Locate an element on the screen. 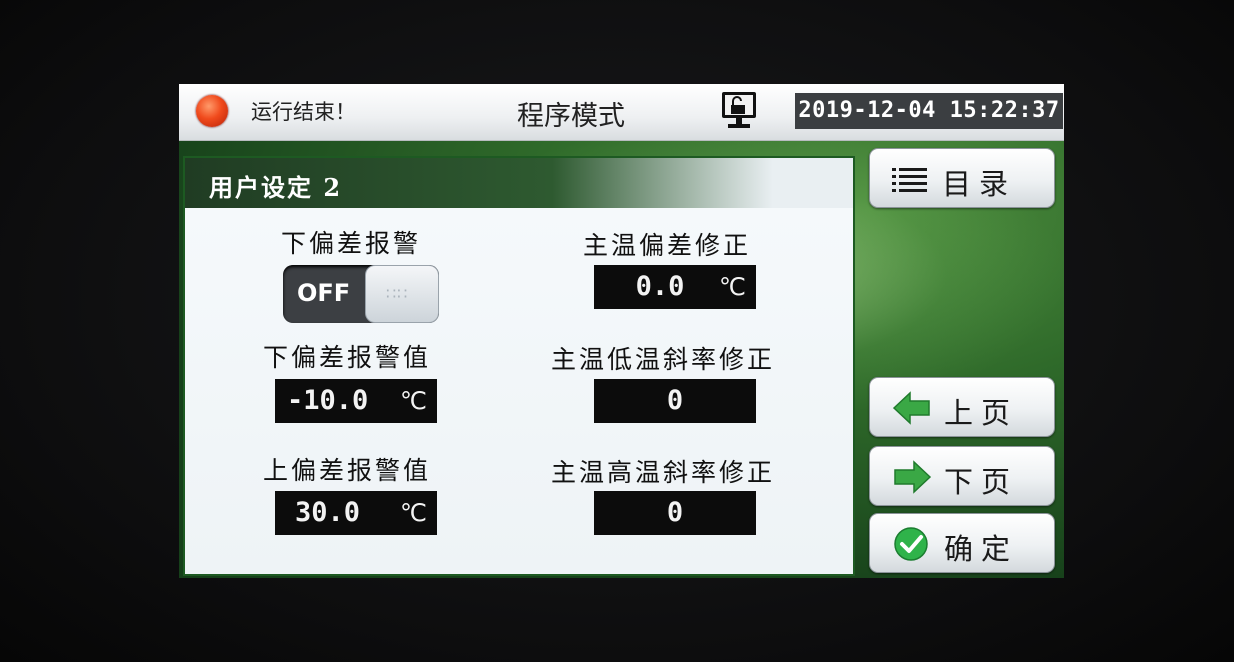 This screenshot has width=1234, height=662. main-temp-low-slope-label: 主温低温斜率修正 is located at coordinates (663, 359).